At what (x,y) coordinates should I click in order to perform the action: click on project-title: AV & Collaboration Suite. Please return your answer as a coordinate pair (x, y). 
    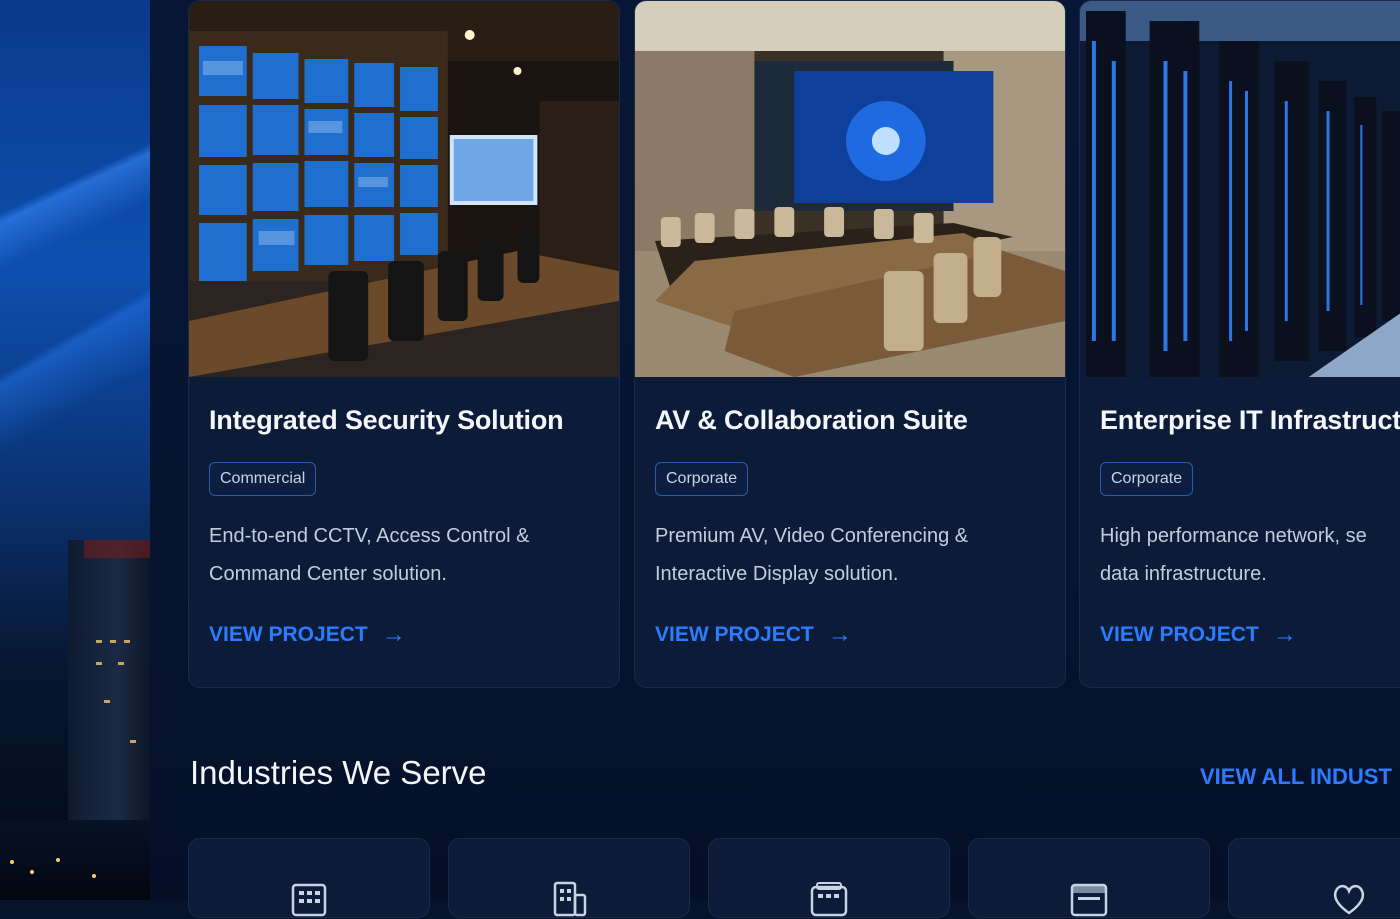
    Looking at the image, I should click on (811, 420).